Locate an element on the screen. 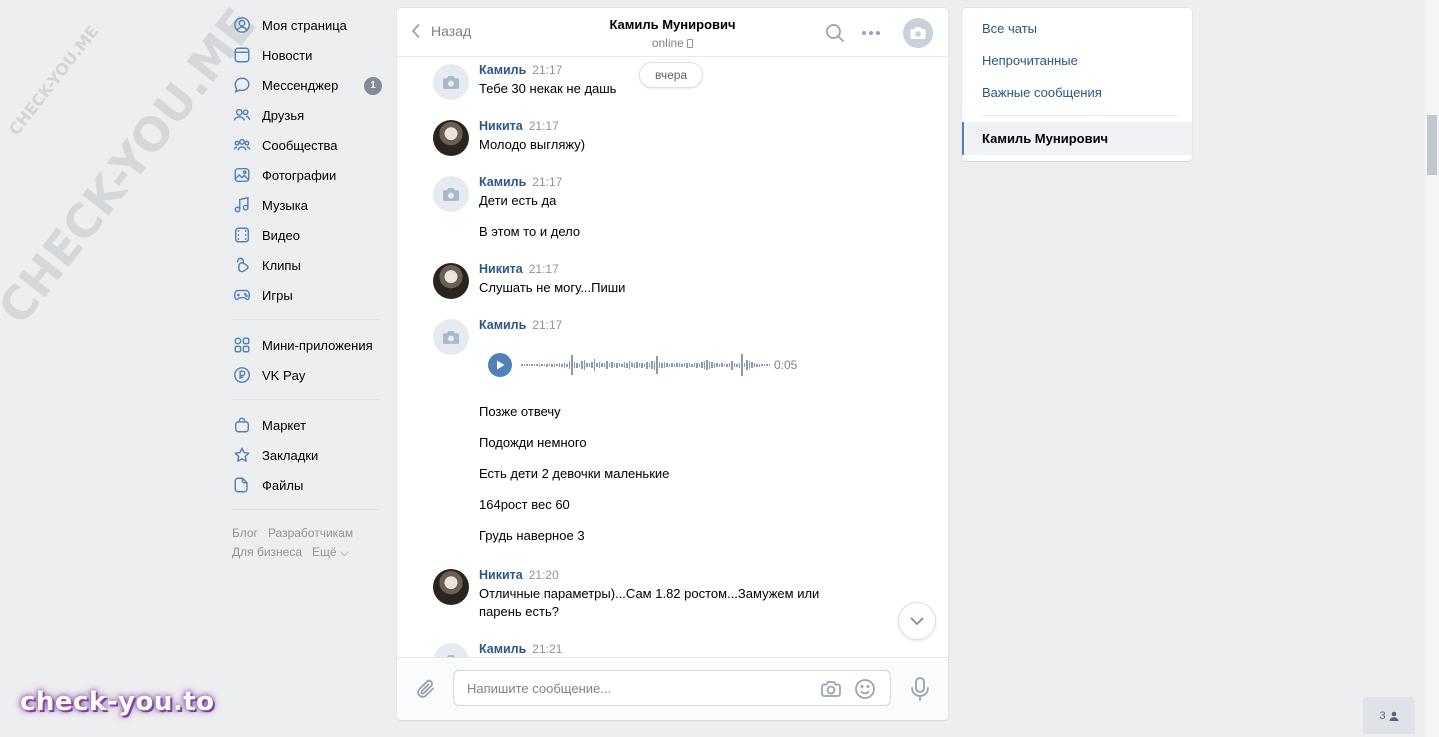 The height and width of the screenshot is (737, 1439). nav-label: Файлы is located at coordinates (283, 485).